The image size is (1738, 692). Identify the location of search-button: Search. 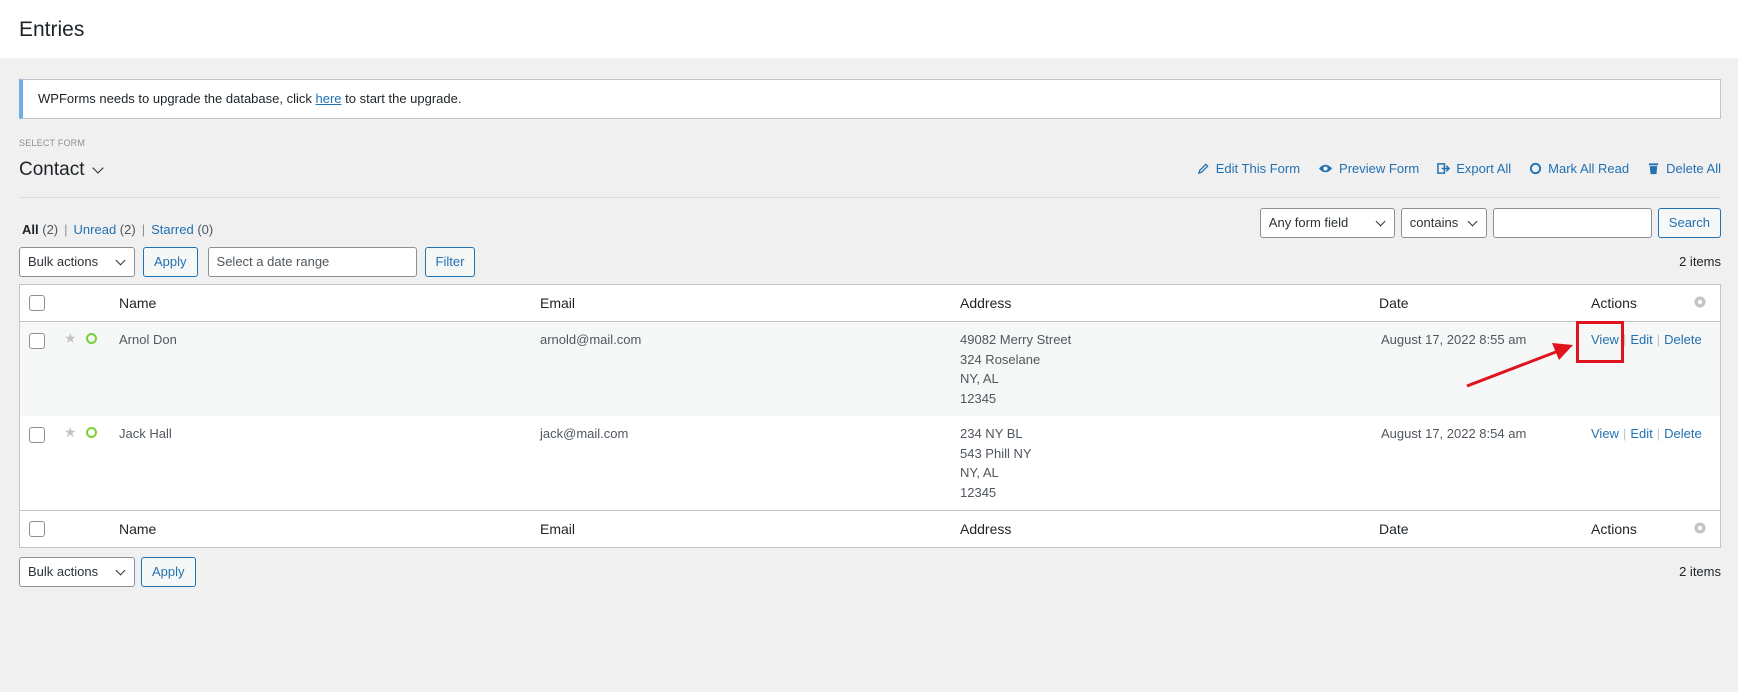
(1689, 223).